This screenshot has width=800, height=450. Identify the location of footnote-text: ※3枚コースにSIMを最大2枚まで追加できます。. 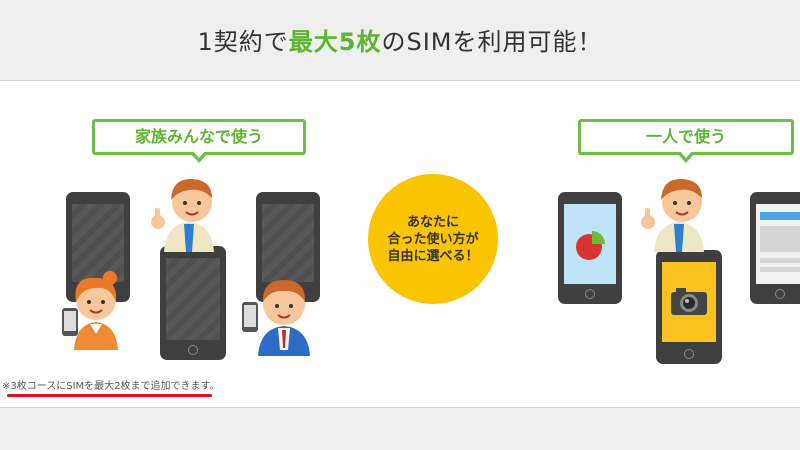
(111, 386).